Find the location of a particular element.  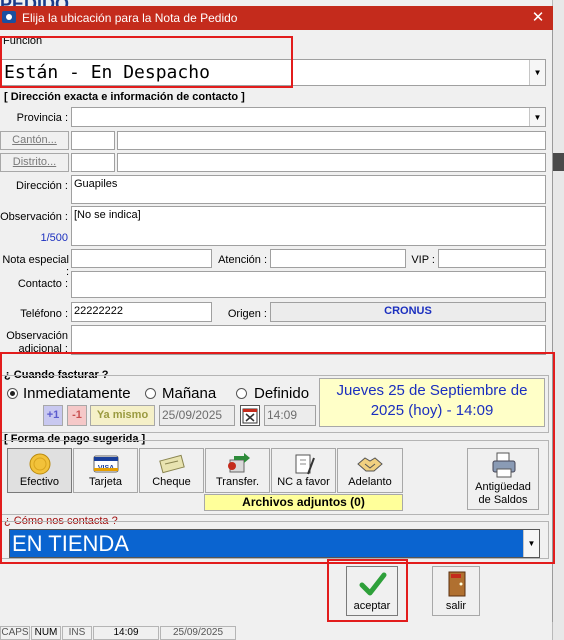

payment-nc-button: NC a favor is located at coordinates (303, 470).